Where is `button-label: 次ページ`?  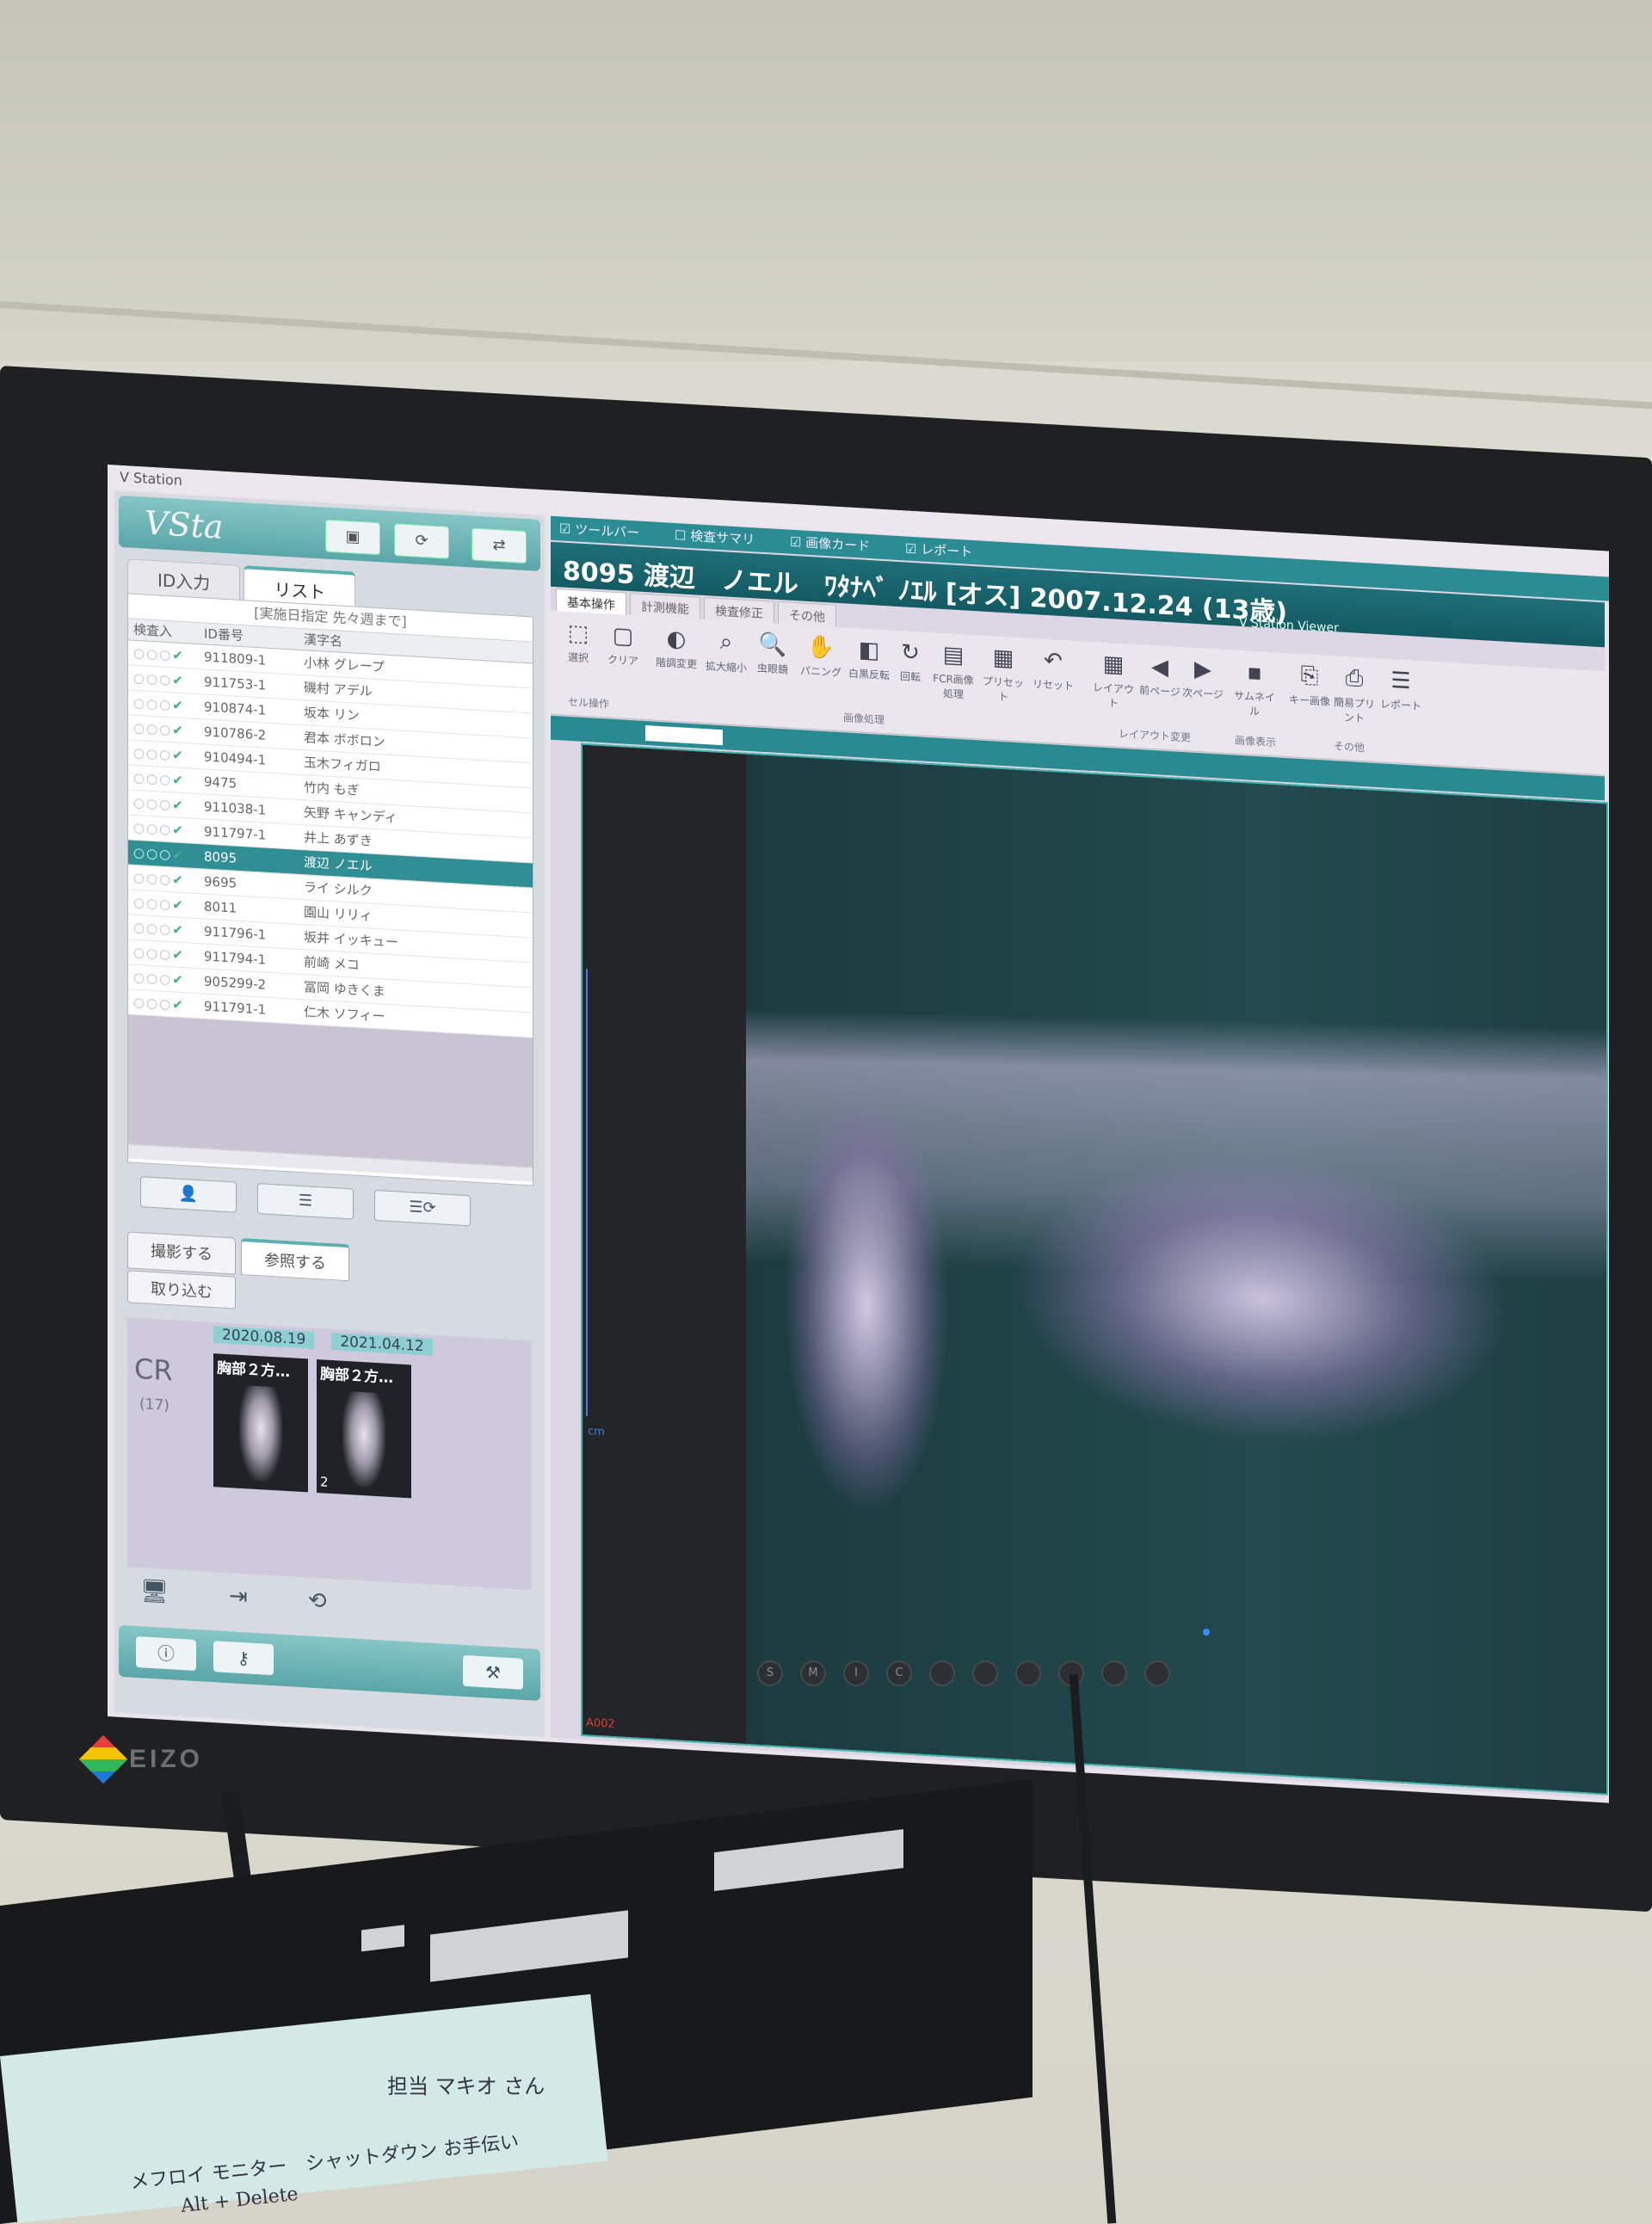
button-label: 次ページ is located at coordinates (1203, 694).